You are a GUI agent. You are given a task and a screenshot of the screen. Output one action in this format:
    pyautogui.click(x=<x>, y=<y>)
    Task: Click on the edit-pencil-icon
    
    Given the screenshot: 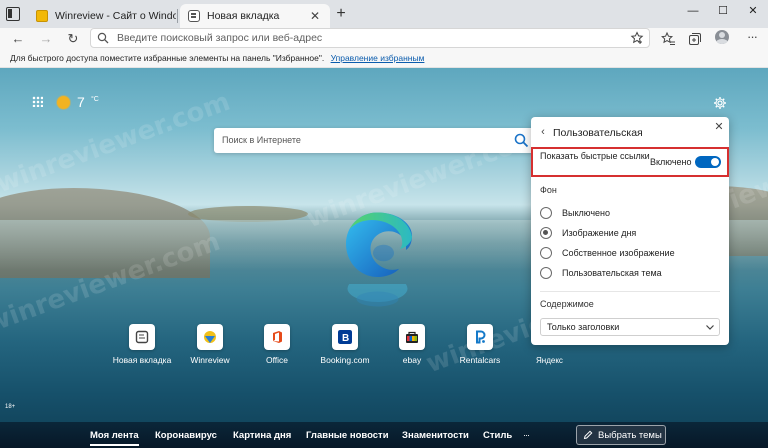 What is the action you would take?
    pyautogui.click(x=588, y=435)
    